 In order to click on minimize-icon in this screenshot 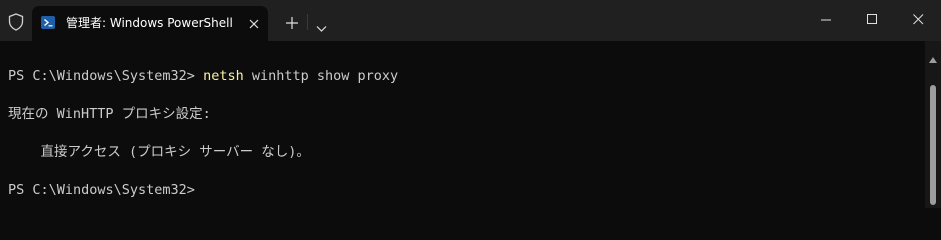, I will do `click(826, 20)`.